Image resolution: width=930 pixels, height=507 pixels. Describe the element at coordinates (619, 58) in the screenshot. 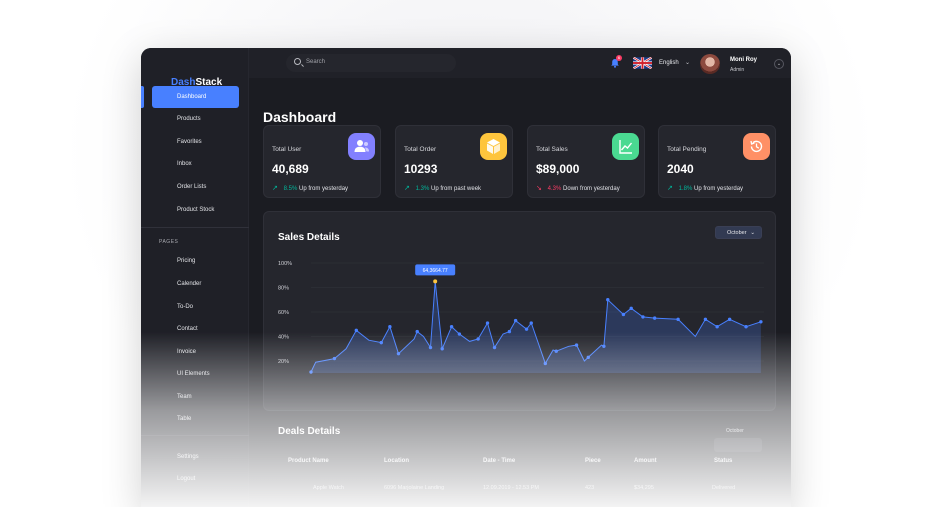

I see `notification-badge: 6` at that location.